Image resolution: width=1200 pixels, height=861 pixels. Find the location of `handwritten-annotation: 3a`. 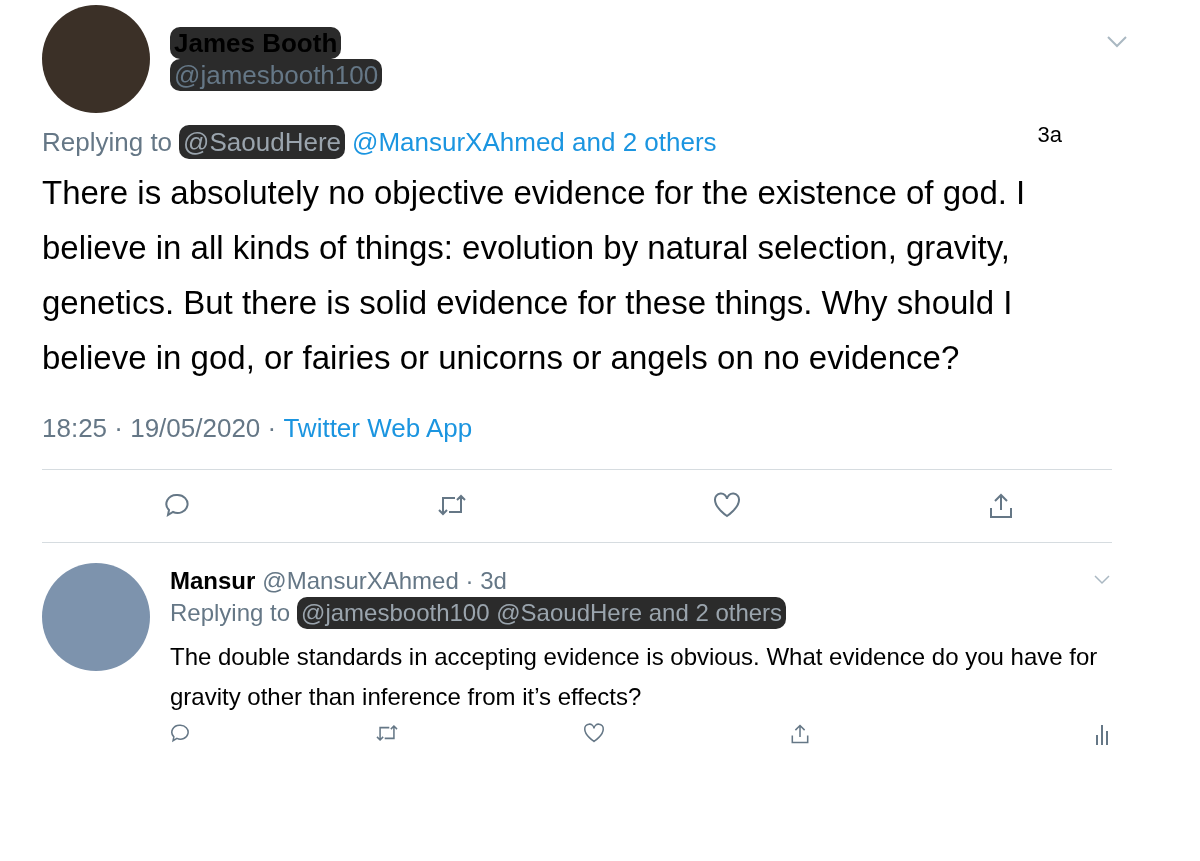

handwritten-annotation: 3a is located at coordinates (1049, 134).